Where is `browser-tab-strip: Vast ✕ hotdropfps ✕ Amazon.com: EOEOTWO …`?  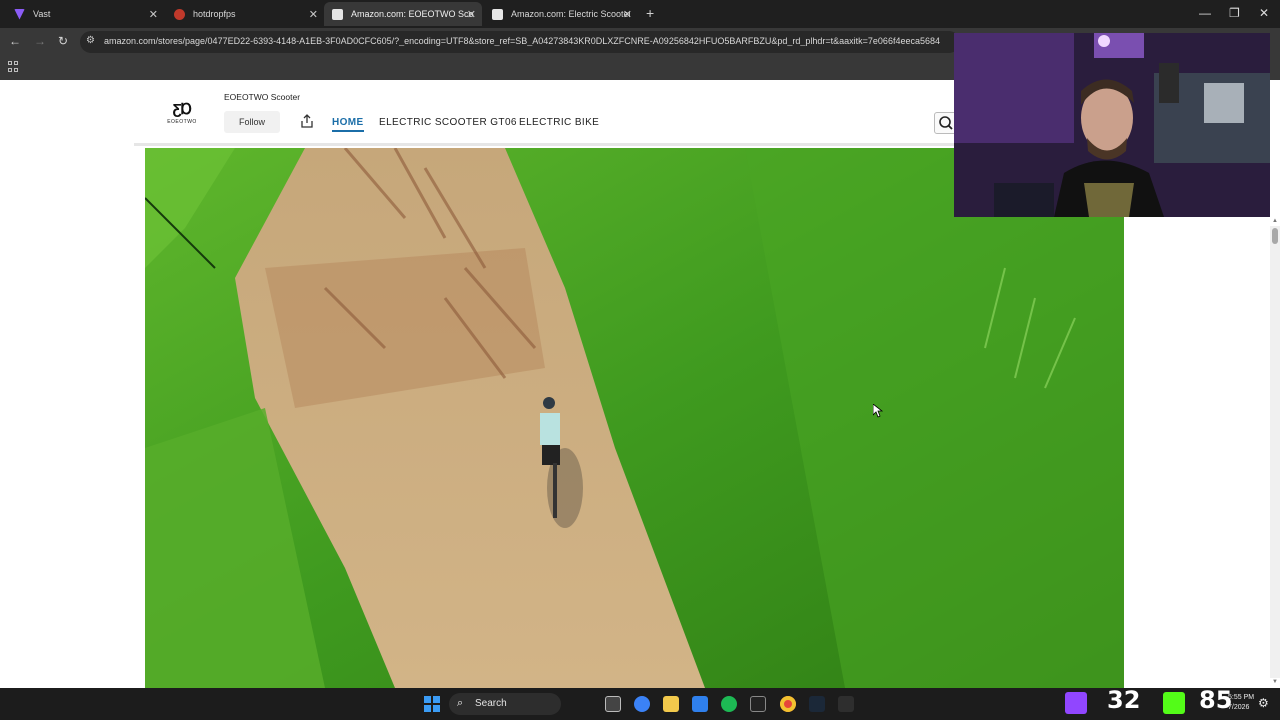 browser-tab-strip: Vast ✕ hotdropfps ✕ Amazon.com: EOEOTWO … is located at coordinates (640, 14).